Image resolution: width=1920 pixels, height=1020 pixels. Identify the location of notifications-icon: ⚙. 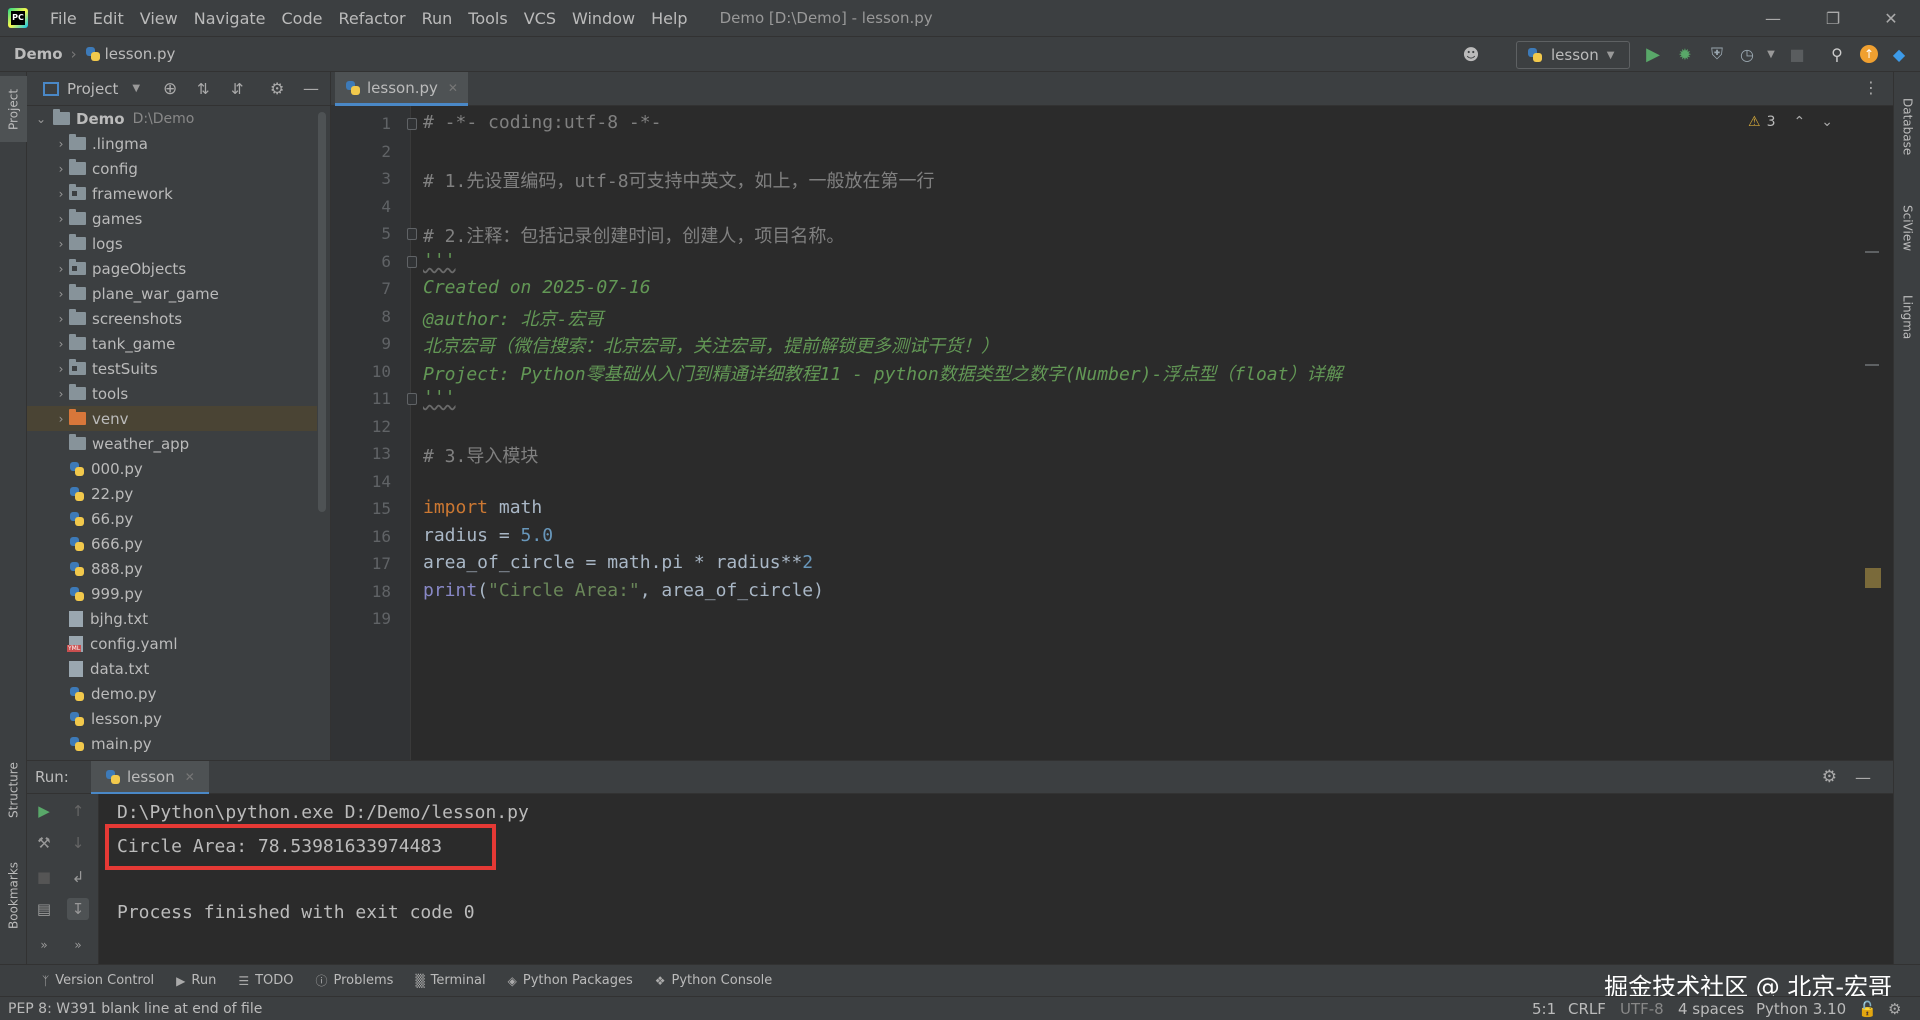
(1894, 1009).